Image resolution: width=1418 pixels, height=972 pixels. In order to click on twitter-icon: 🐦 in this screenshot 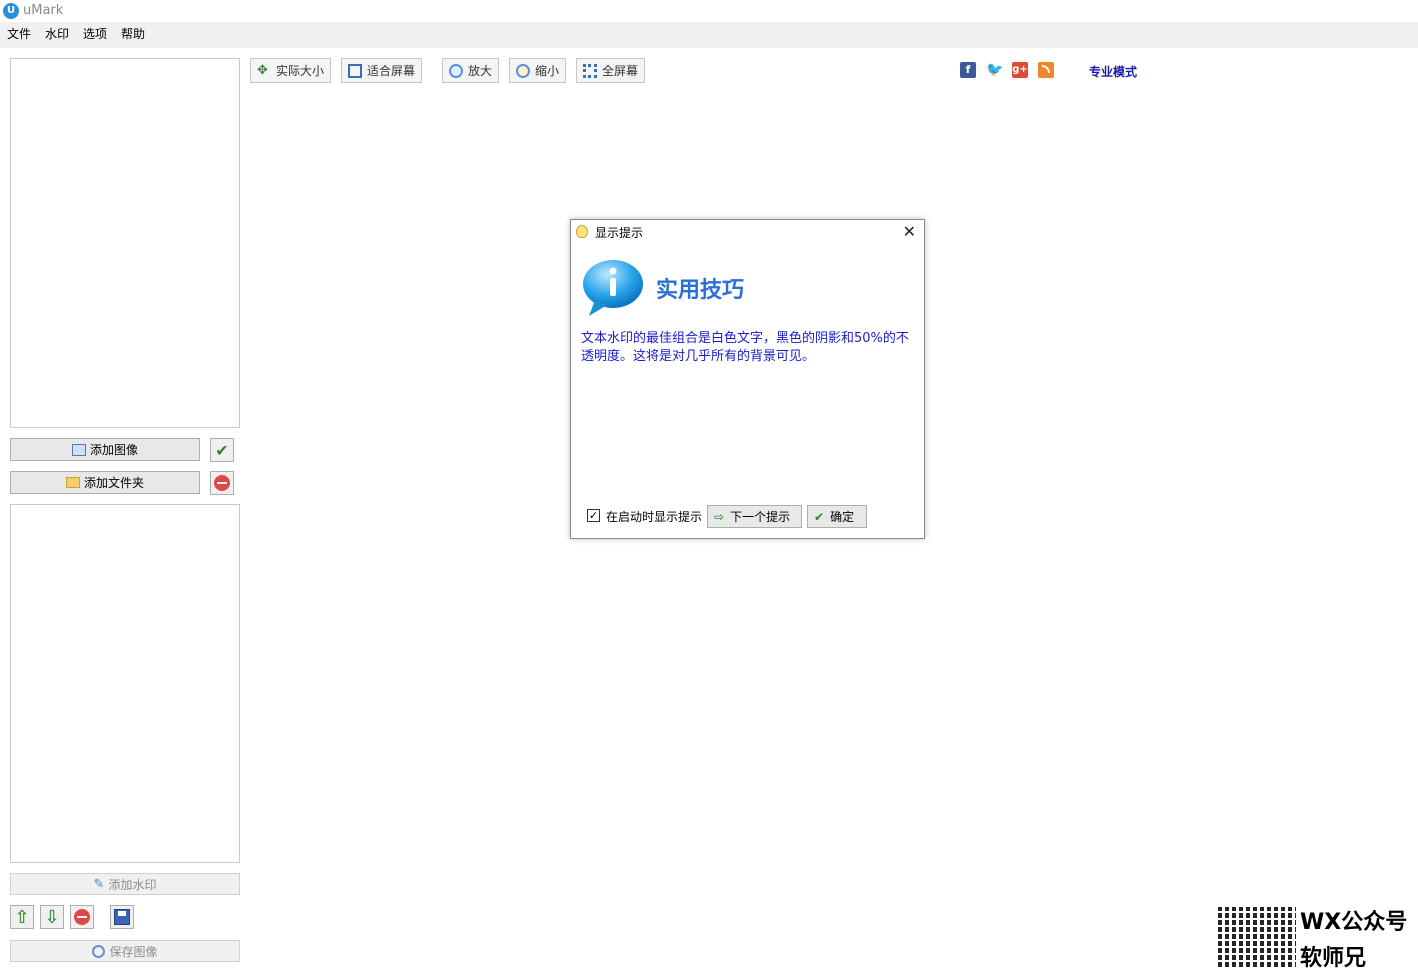, I will do `click(994, 70)`.